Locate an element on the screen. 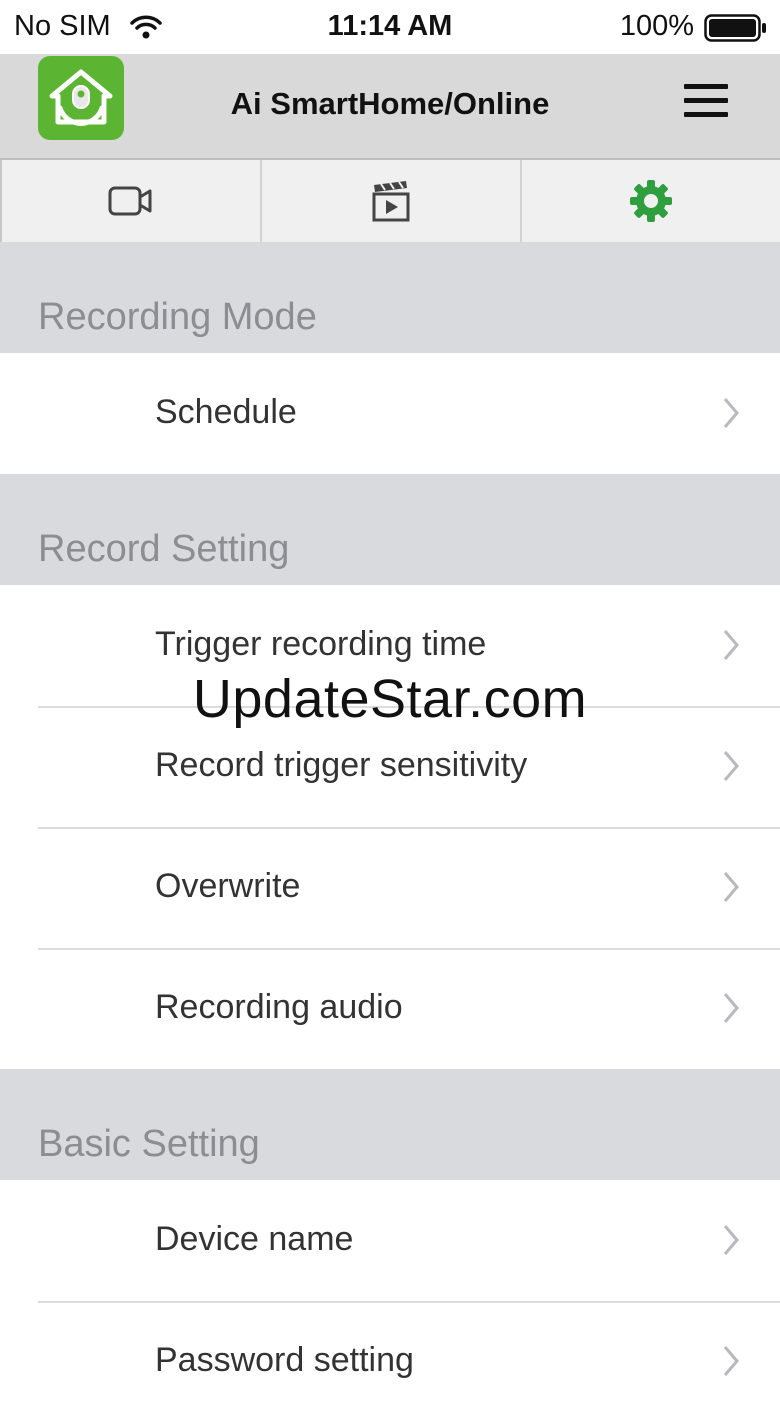 The image size is (780, 1422). menu-button is located at coordinates (707, 102).